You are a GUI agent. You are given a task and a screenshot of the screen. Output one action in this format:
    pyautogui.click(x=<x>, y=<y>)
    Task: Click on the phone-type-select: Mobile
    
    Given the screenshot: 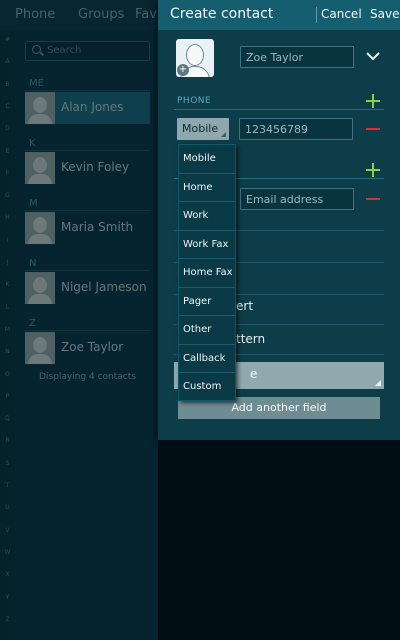 What is the action you would take?
    pyautogui.click(x=203, y=129)
    